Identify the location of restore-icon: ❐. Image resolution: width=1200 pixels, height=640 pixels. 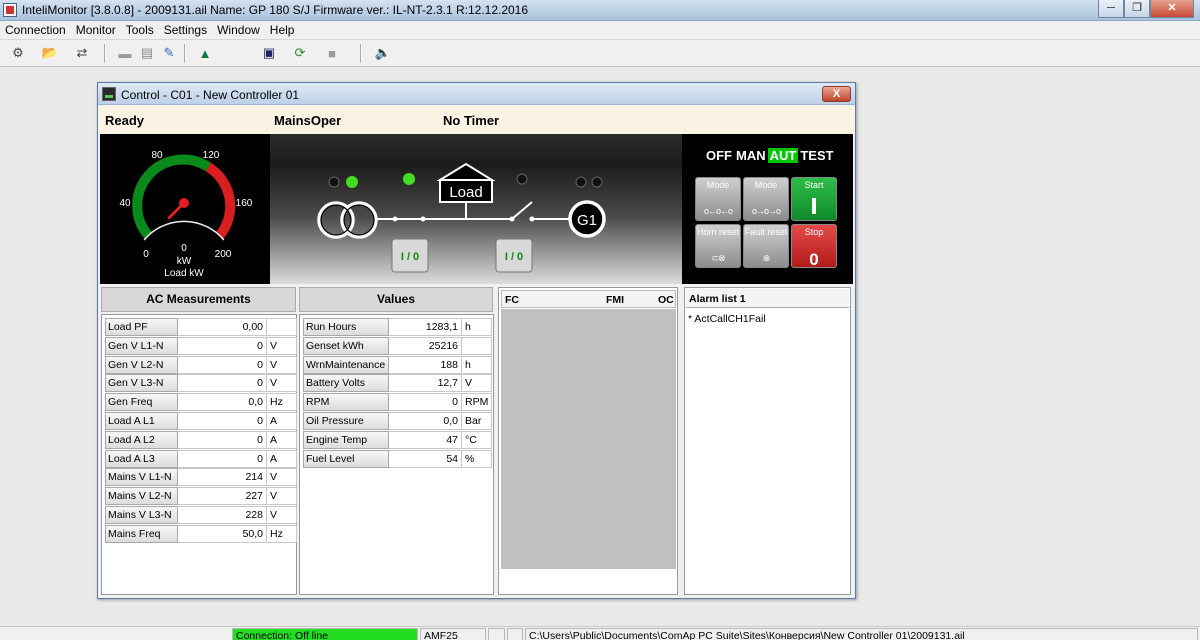
(1137, 9).